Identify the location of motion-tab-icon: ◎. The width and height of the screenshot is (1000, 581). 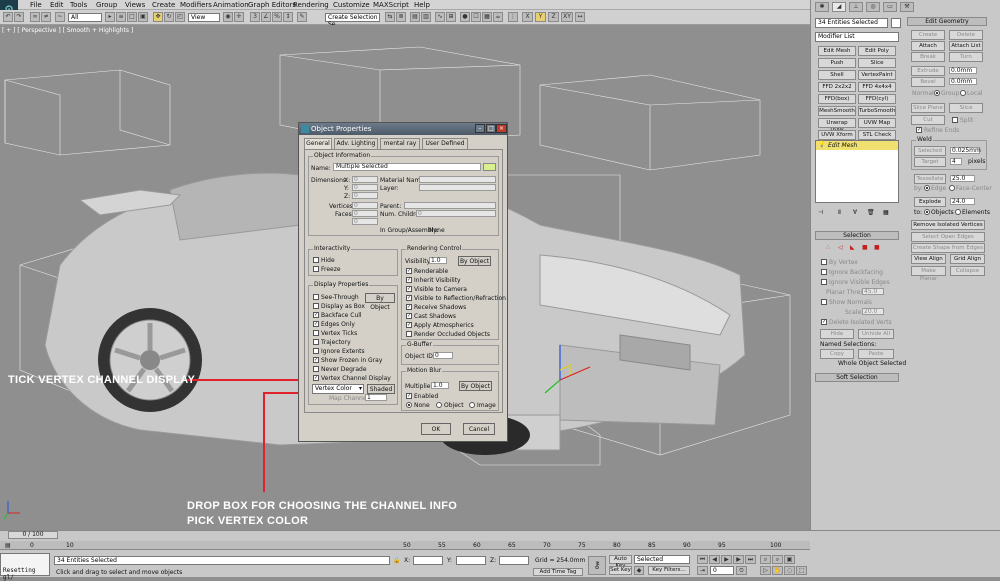
(873, 7).